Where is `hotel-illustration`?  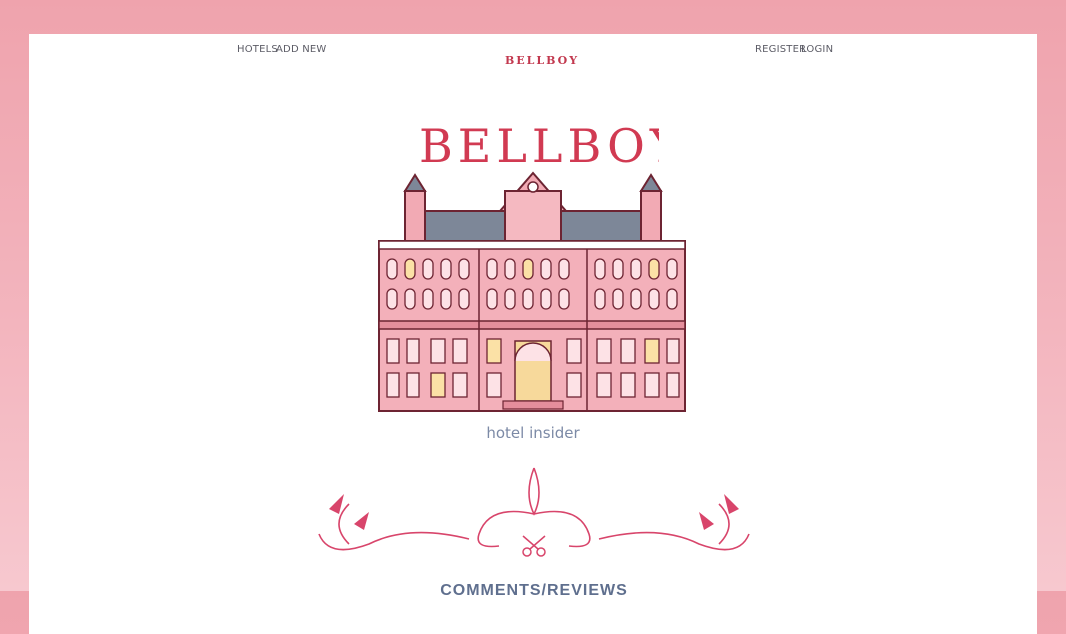 hotel-illustration is located at coordinates (532, 291).